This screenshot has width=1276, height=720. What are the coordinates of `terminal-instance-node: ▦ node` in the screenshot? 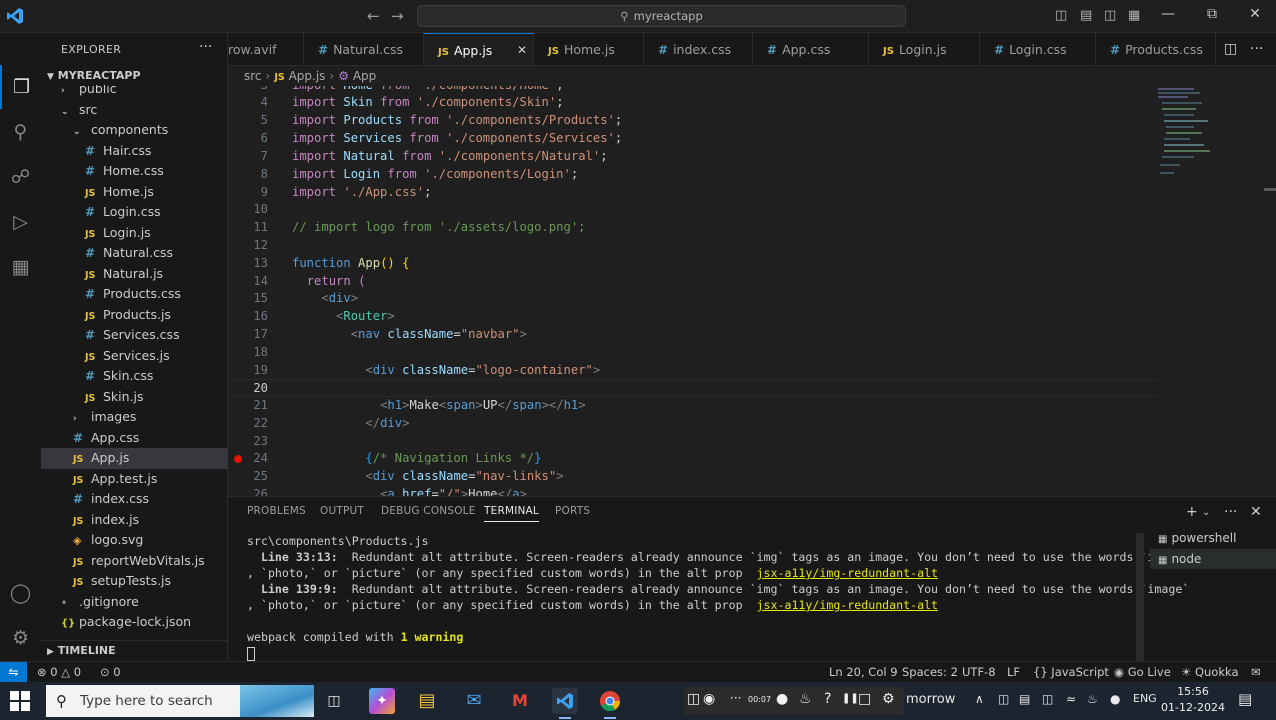 It's located at (1213, 559).